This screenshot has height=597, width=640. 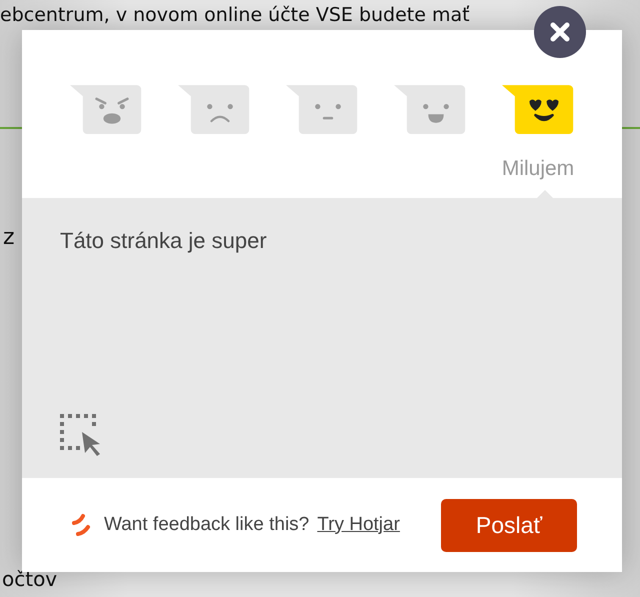 I want to click on rating-button, so click(x=538, y=110).